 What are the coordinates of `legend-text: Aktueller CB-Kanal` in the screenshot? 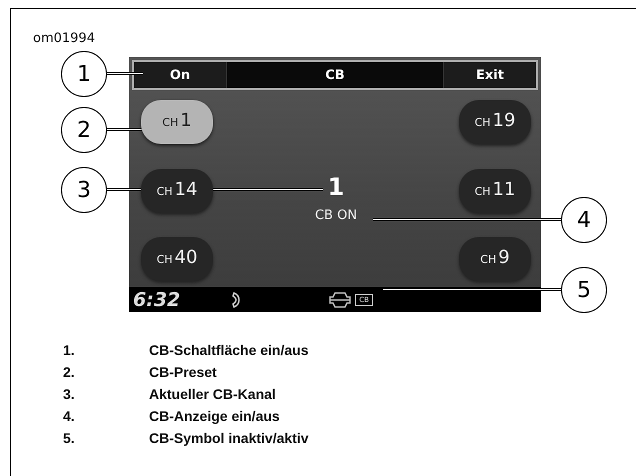 It's located at (212, 394).